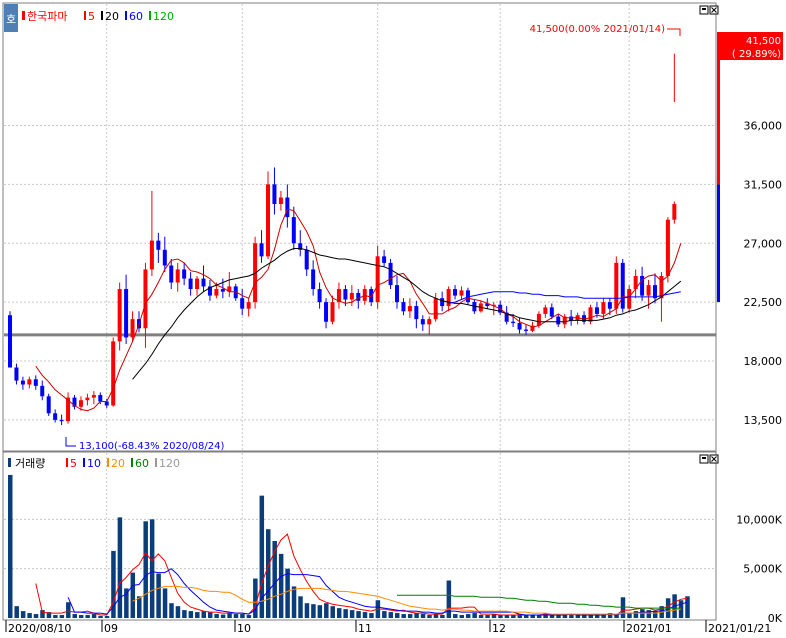 This screenshot has width=786, height=638. Describe the element at coordinates (704, 458) in the screenshot. I see `maximize-icon` at that location.